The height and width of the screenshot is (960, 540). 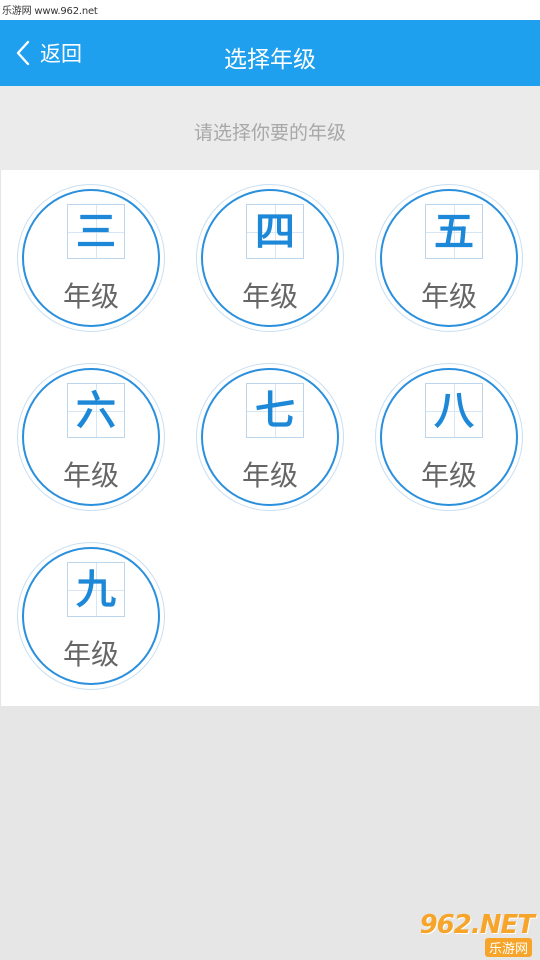 I want to click on glyph-grid: 六, so click(x=96, y=410).